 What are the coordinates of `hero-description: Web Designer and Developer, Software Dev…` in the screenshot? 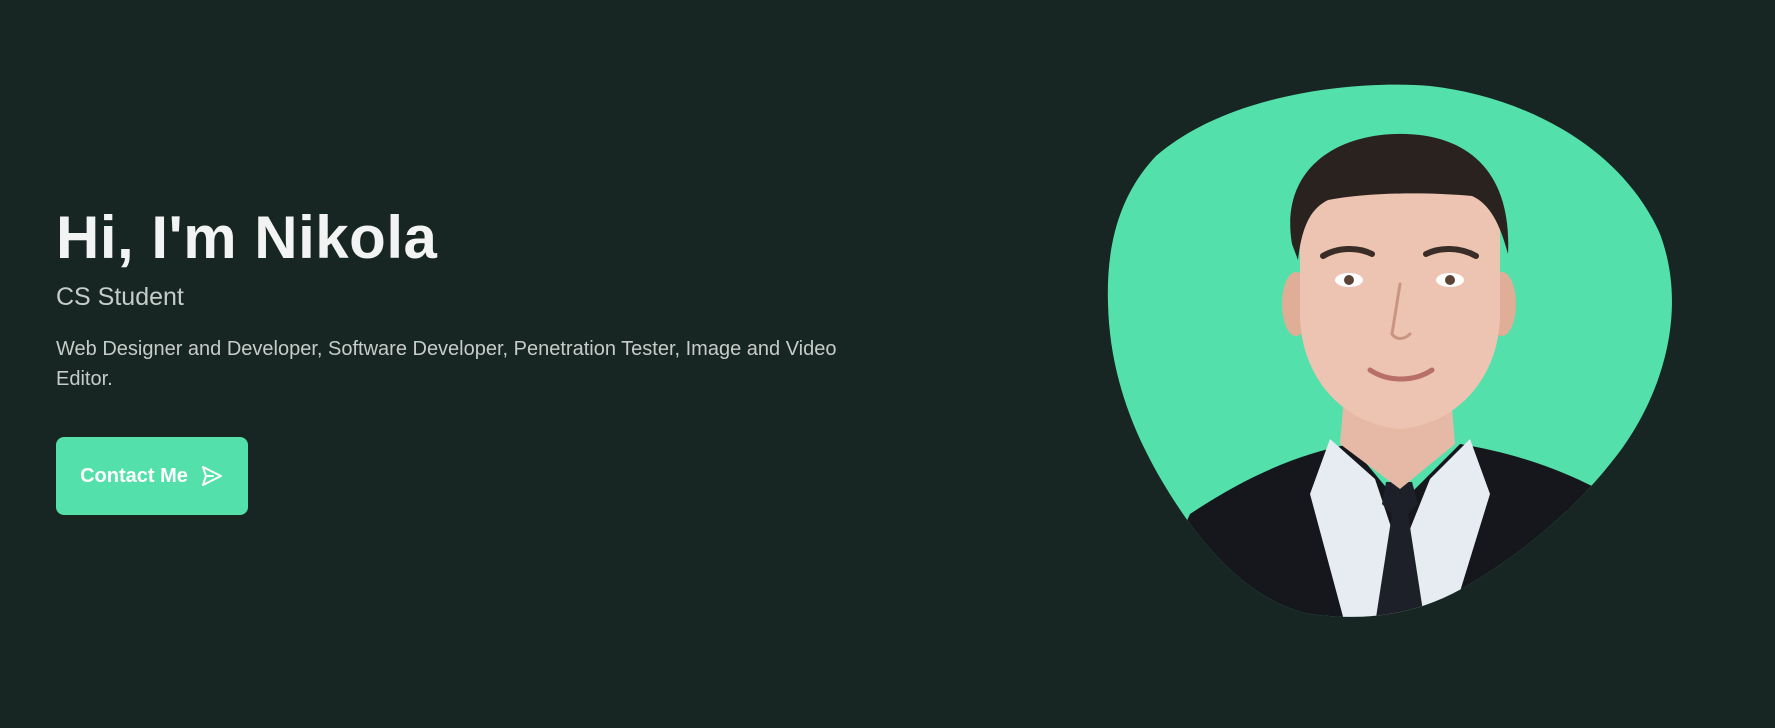 It's located at (446, 364).